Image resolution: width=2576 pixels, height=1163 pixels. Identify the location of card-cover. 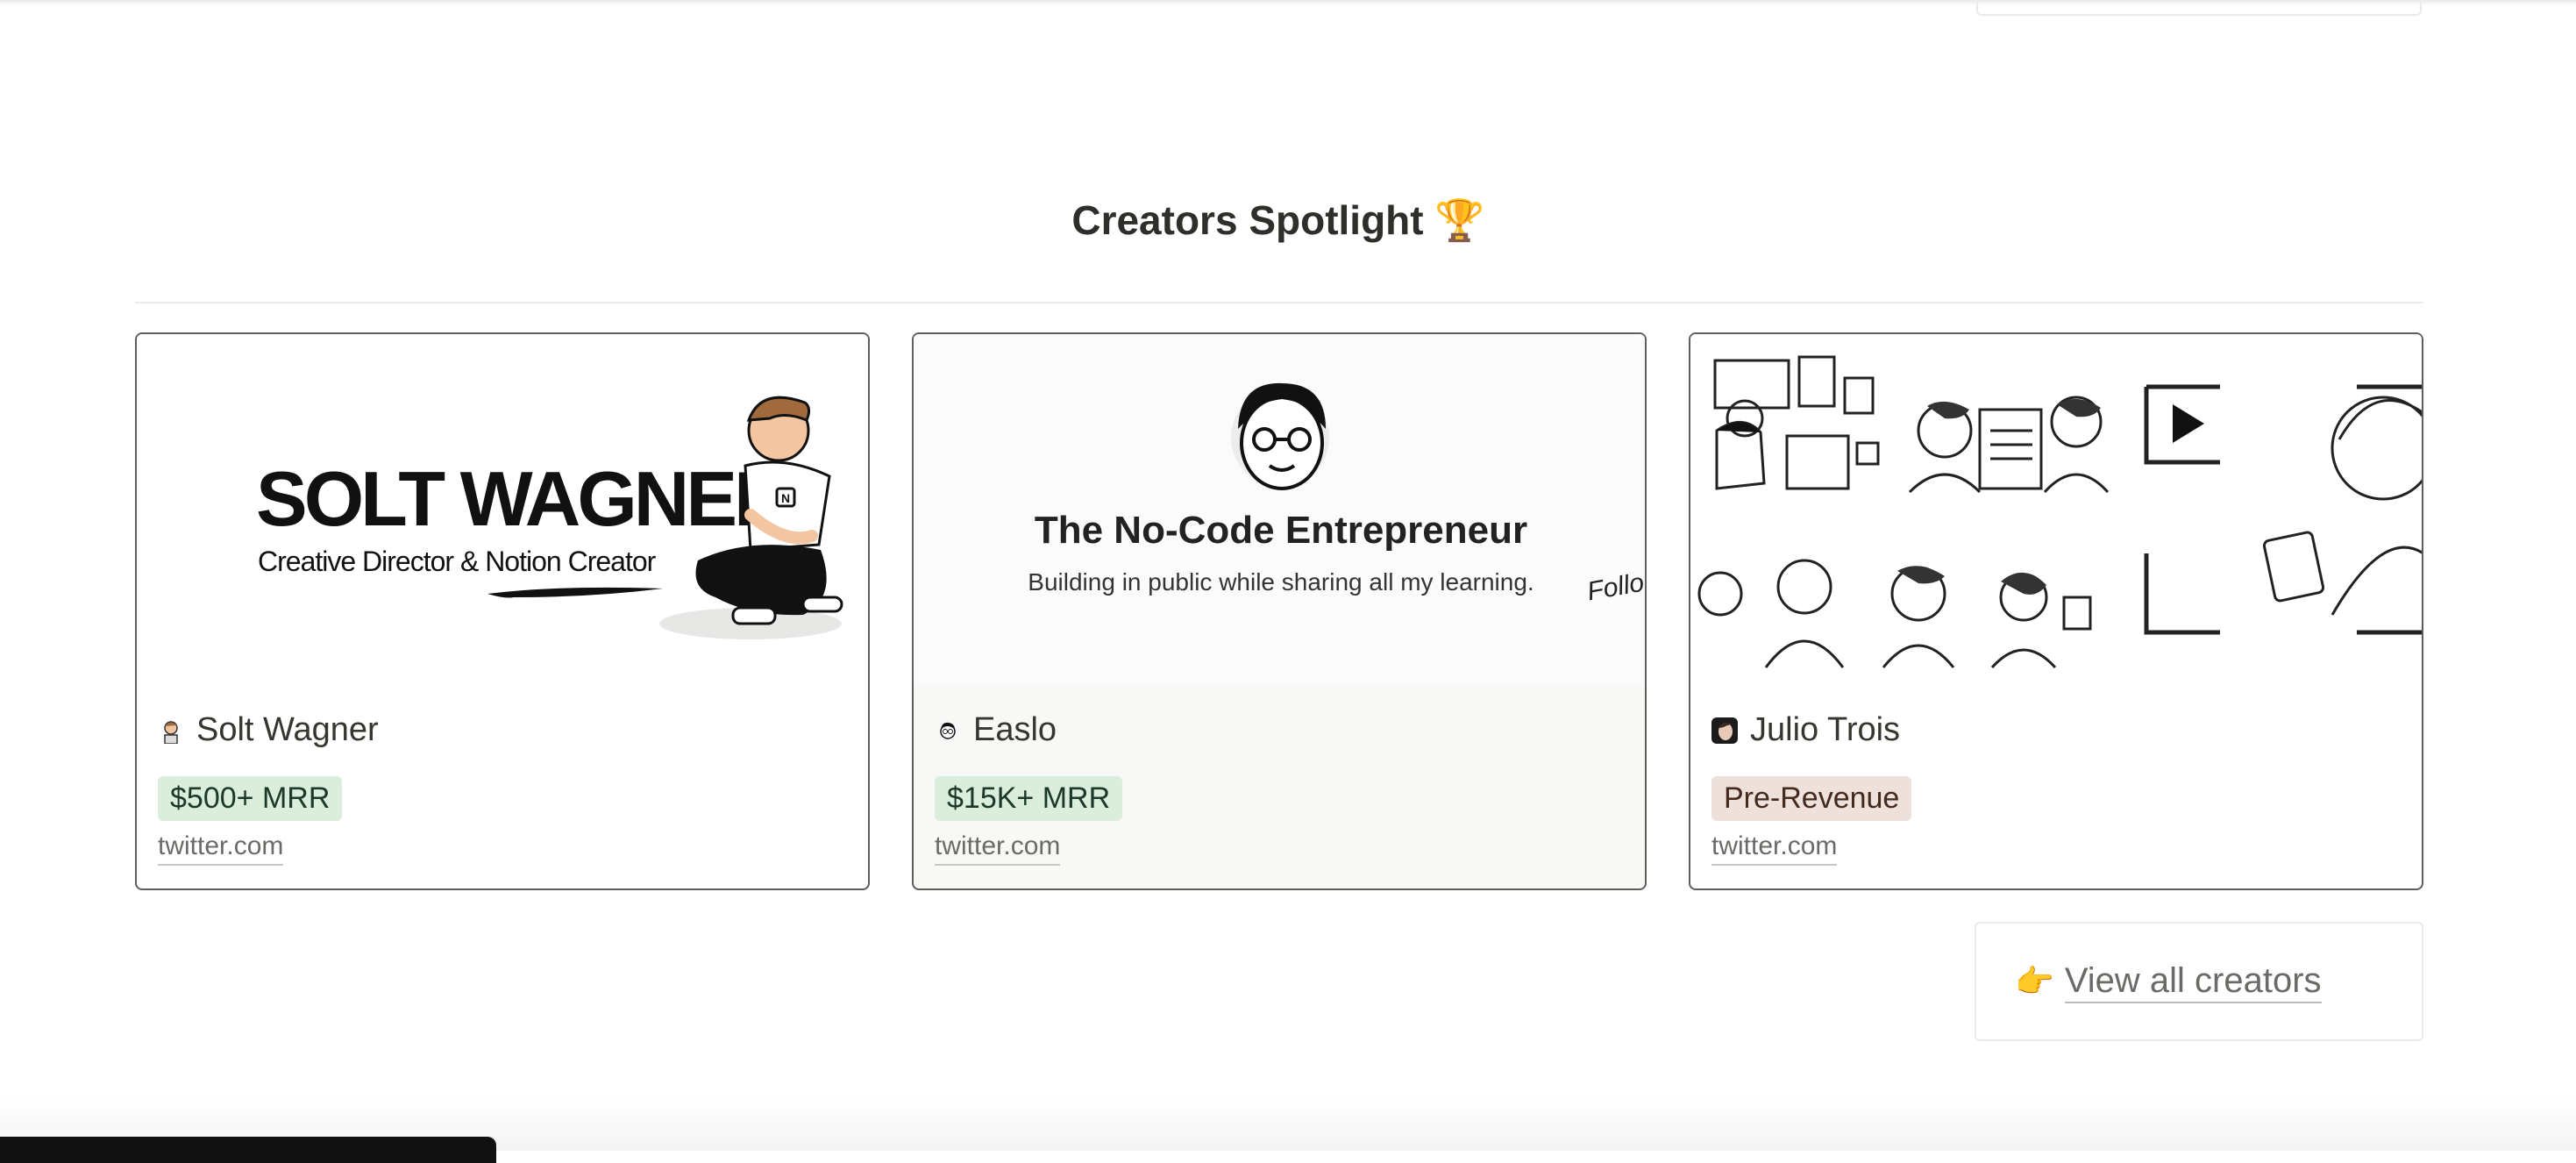
(2056, 508).